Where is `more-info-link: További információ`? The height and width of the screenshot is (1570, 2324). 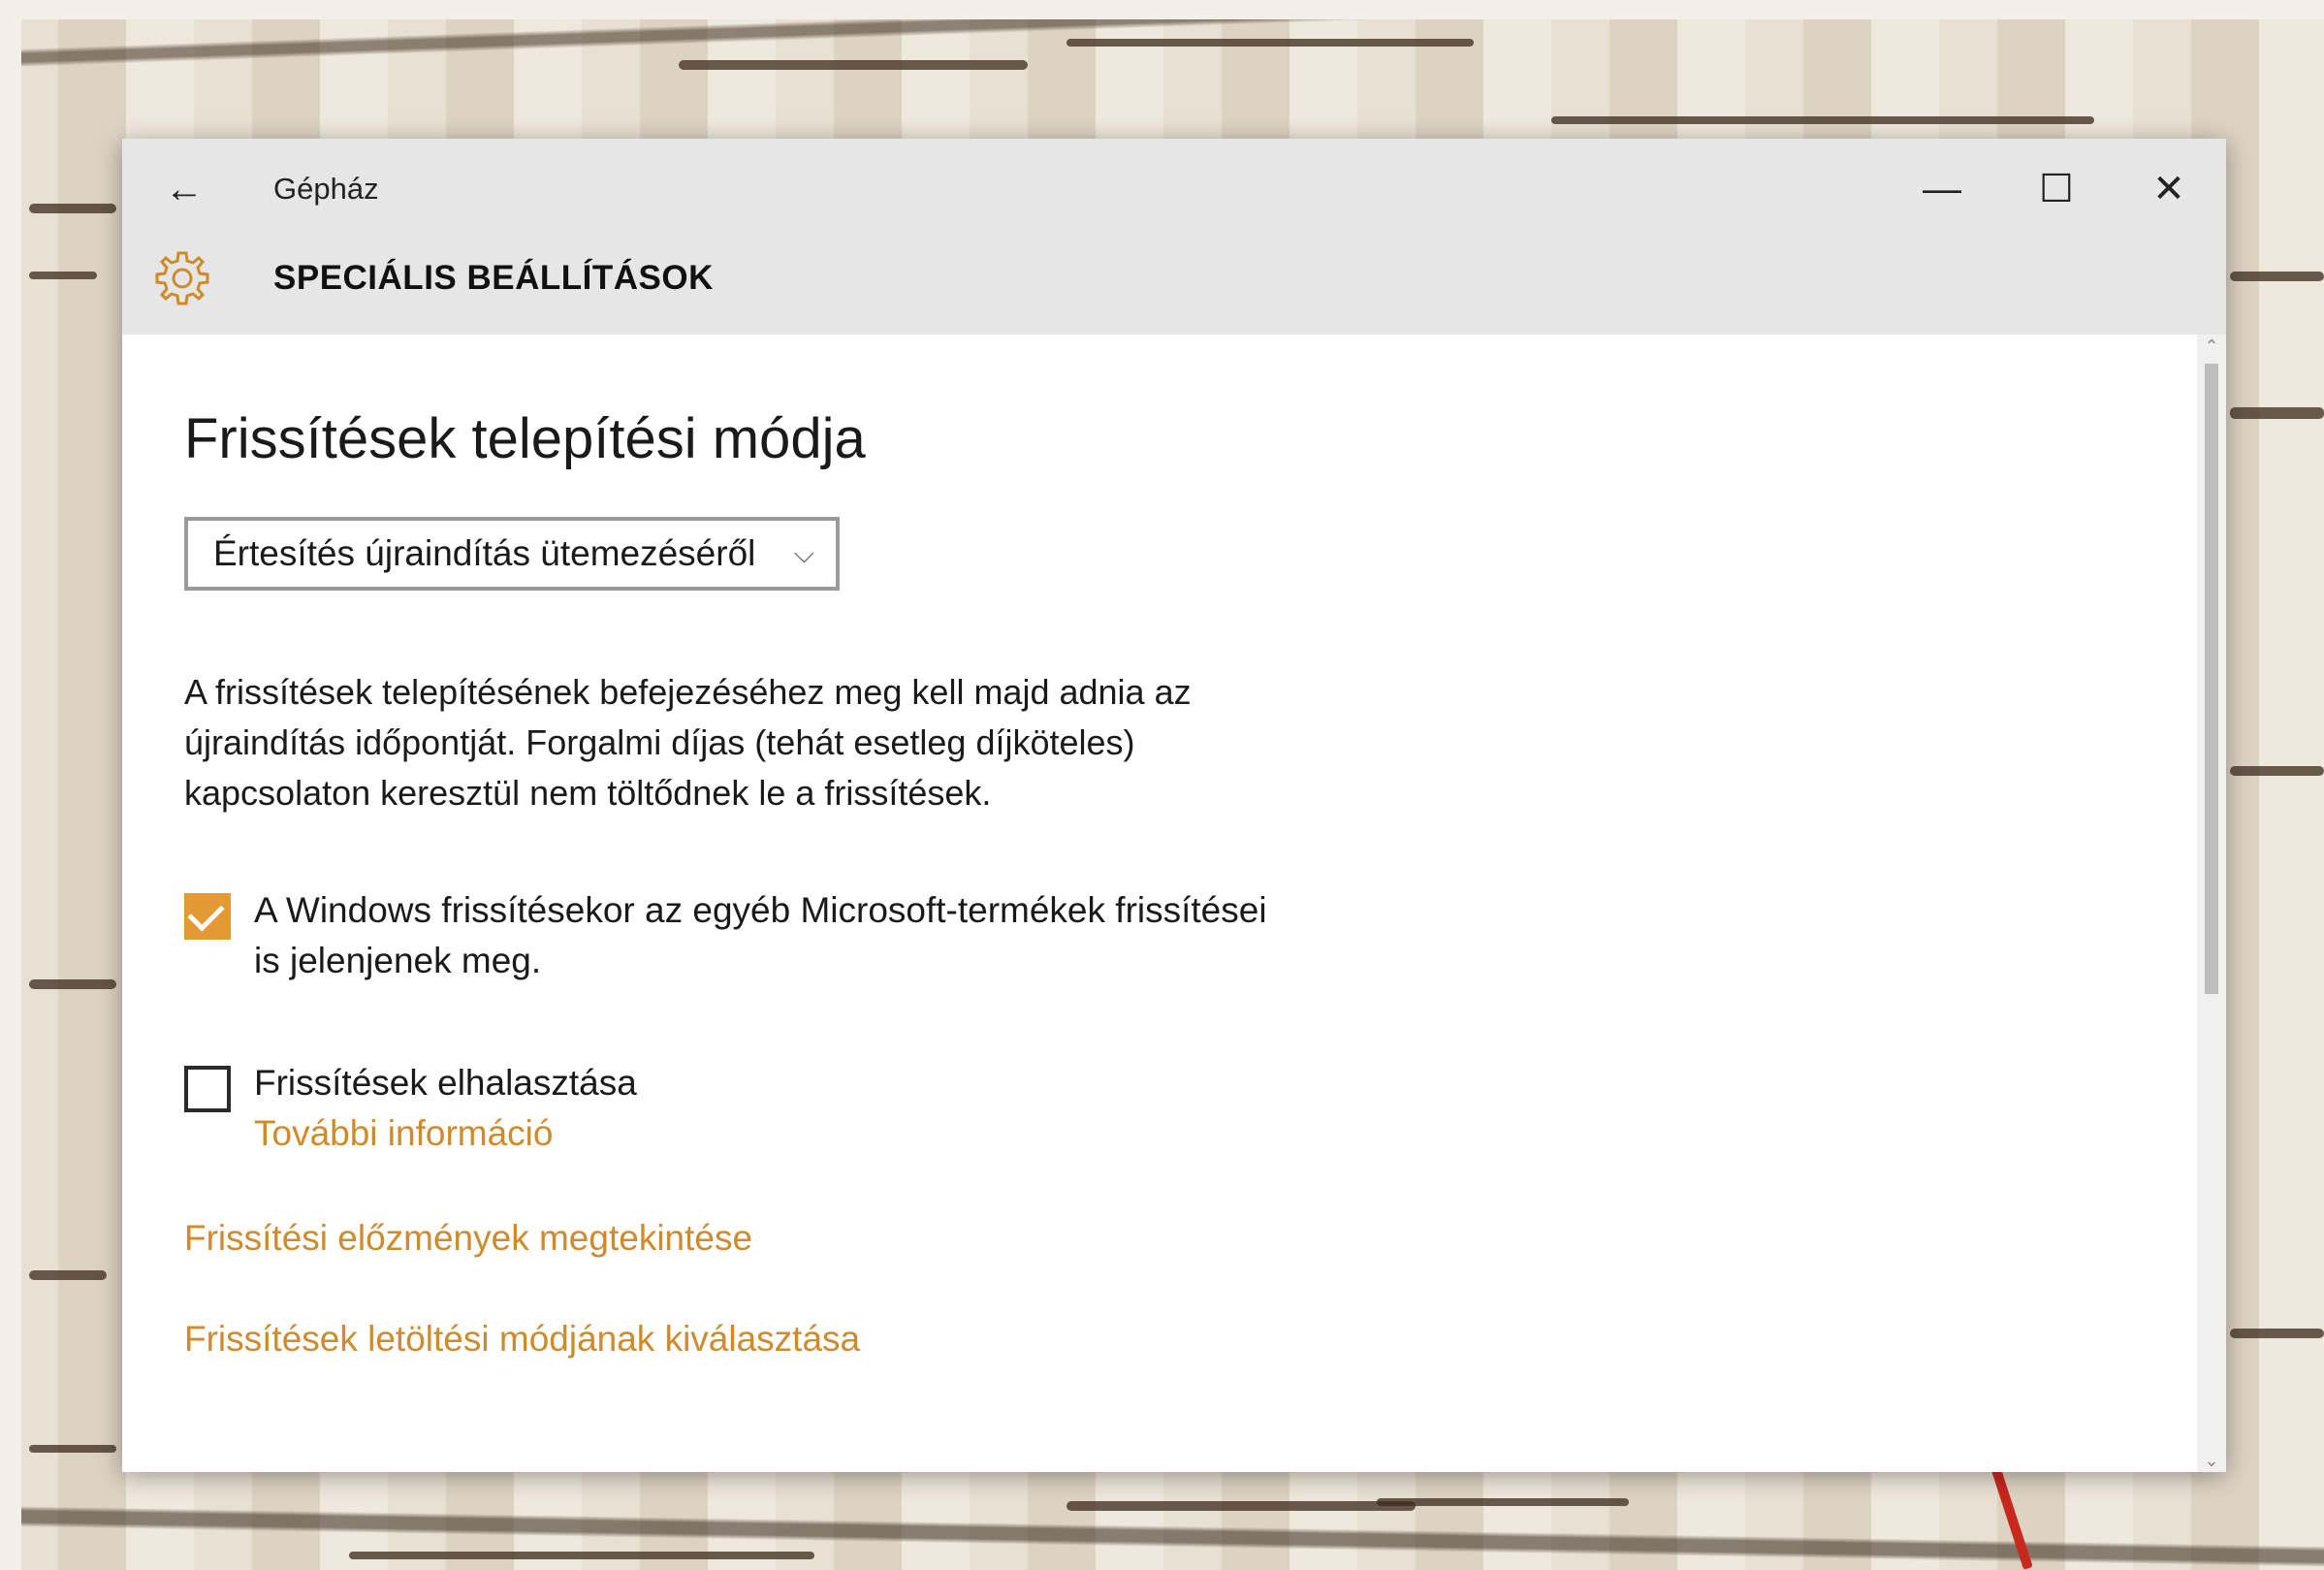 more-info-link: További információ is located at coordinates (404, 1134).